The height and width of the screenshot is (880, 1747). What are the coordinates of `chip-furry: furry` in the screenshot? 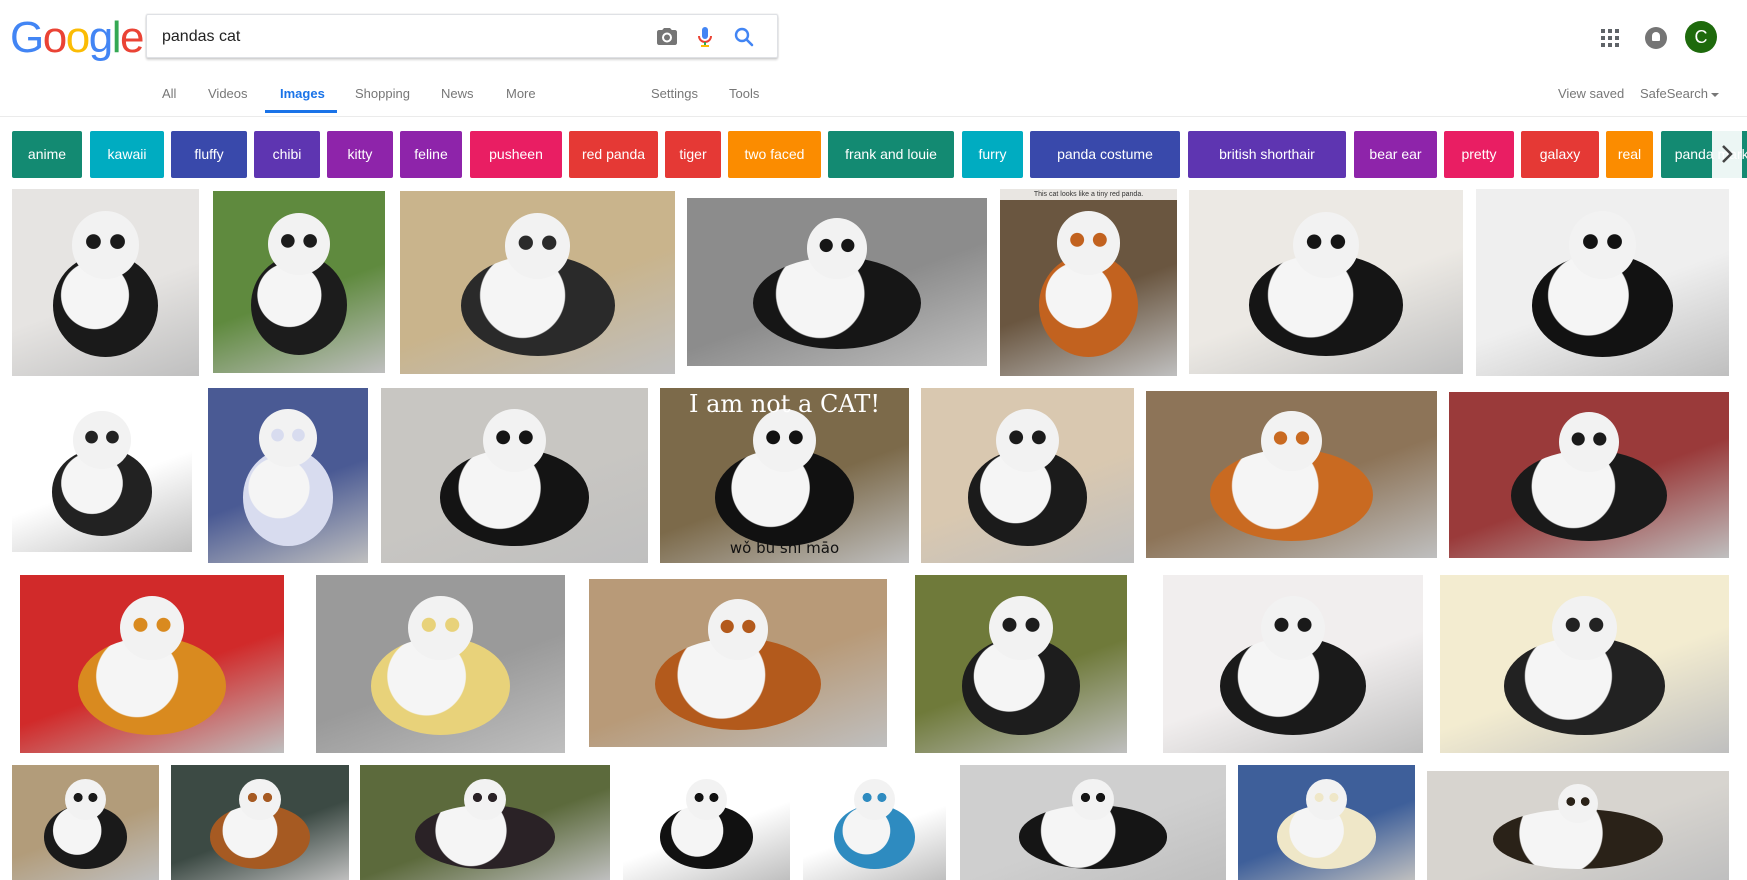 It's located at (992, 154).